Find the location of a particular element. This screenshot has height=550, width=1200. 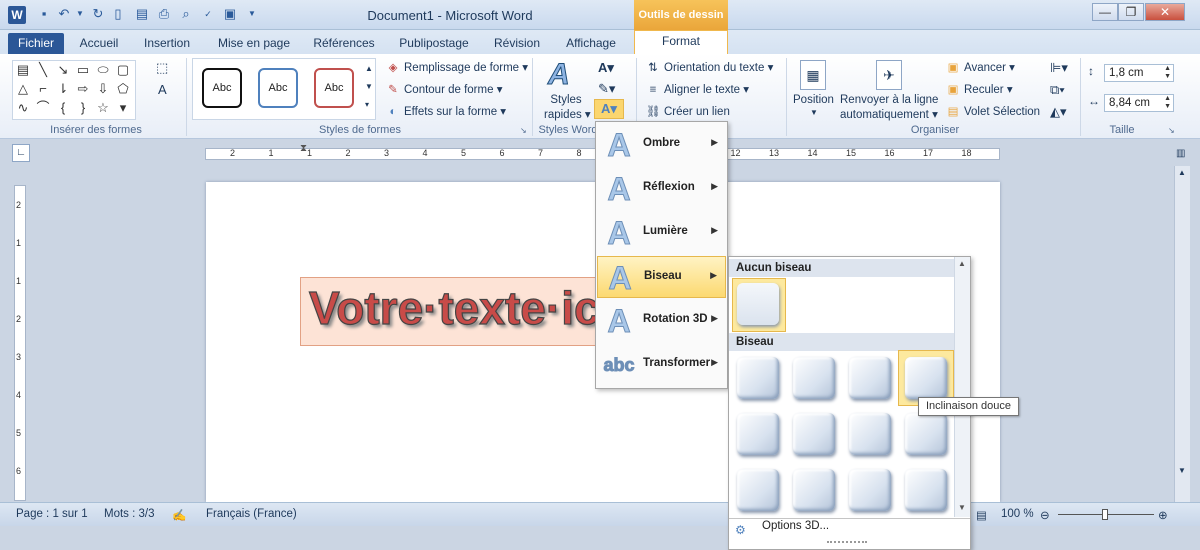

indent-marker-icon: ⧗ is located at coordinates (303, 148).